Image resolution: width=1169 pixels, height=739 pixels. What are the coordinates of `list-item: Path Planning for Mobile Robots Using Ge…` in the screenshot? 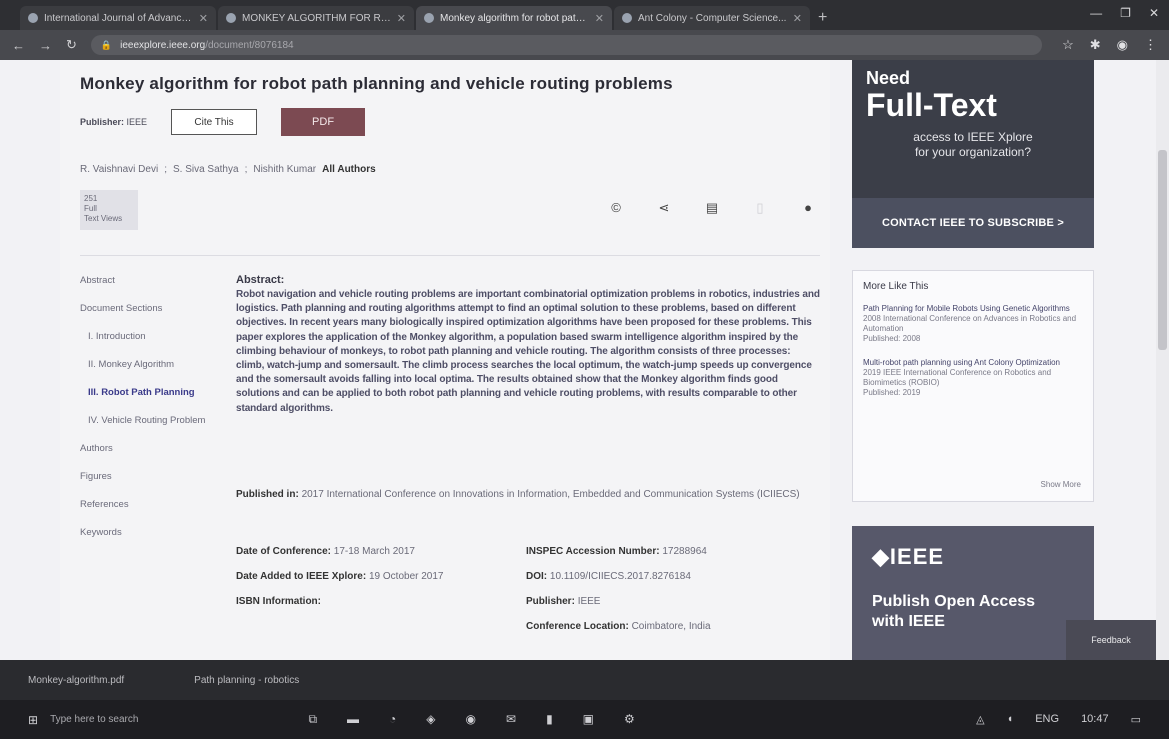 It's located at (973, 324).